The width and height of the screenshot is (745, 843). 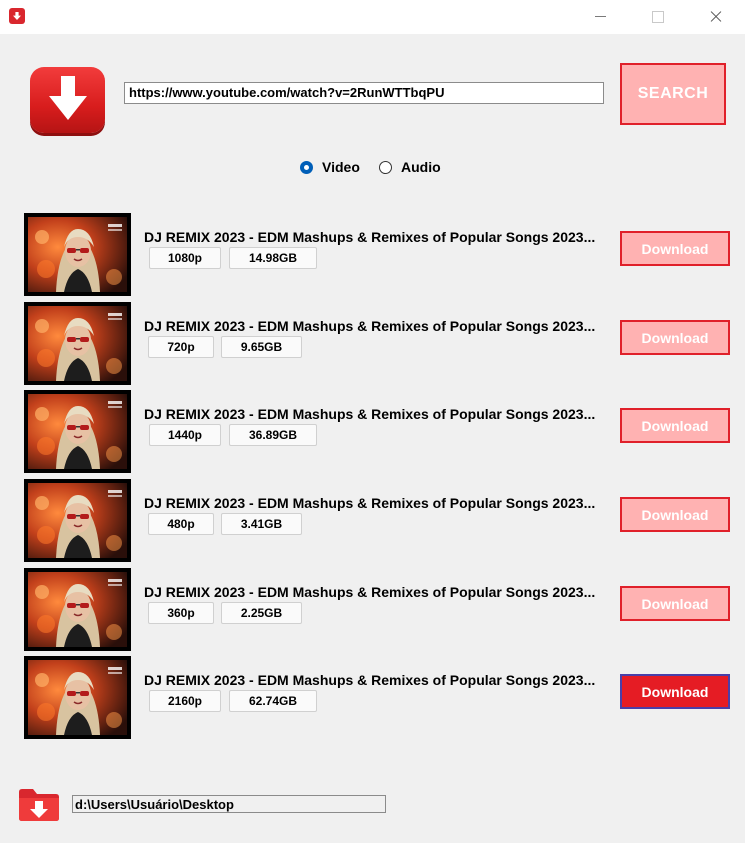 What do you see at coordinates (273, 701) in the screenshot?
I see `size-tag: 62.74GB` at bounding box center [273, 701].